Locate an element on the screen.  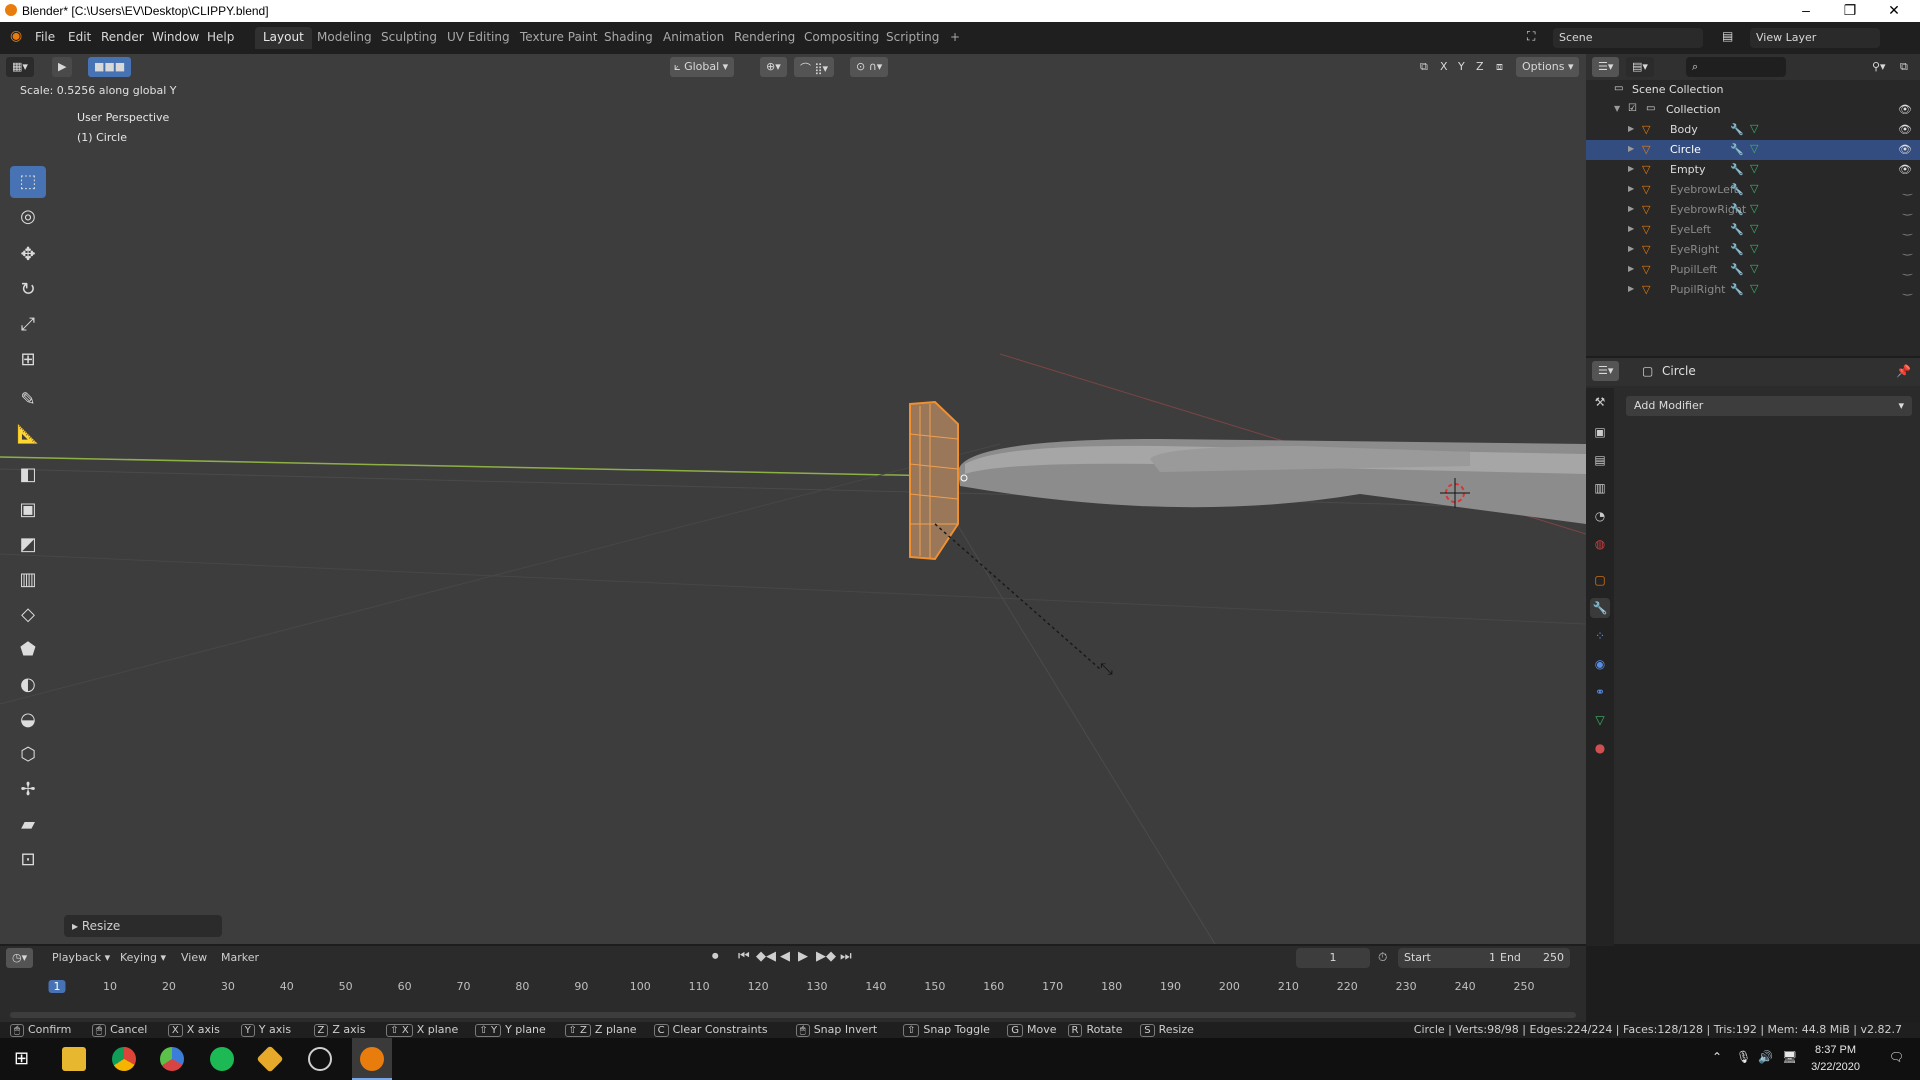
transform-orientation-select: ⟀ Global ▾ is located at coordinates (702, 67).